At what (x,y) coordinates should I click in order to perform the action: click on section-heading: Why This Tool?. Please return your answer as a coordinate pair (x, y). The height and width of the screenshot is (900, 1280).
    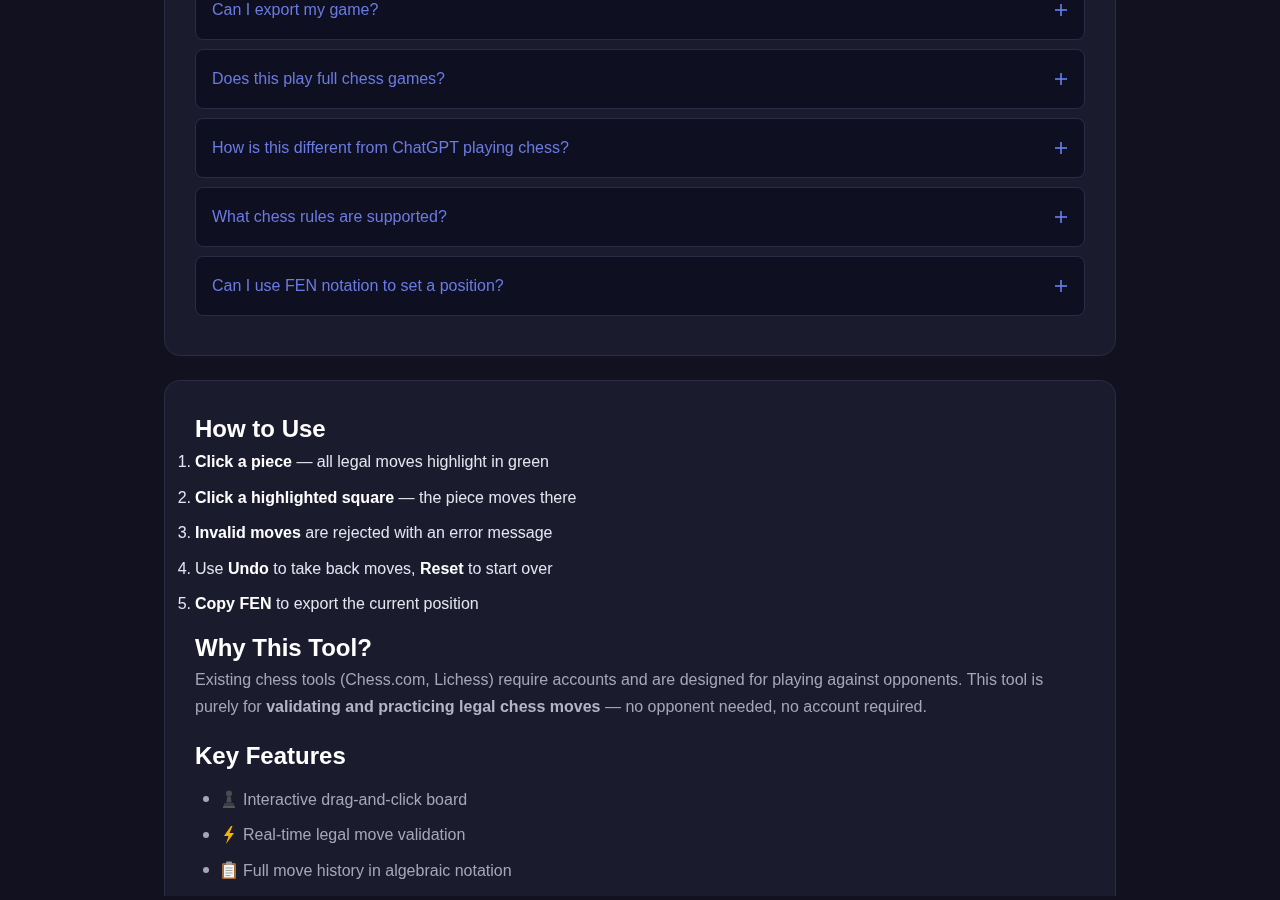
    Looking at the image, I should click on (284, 647).